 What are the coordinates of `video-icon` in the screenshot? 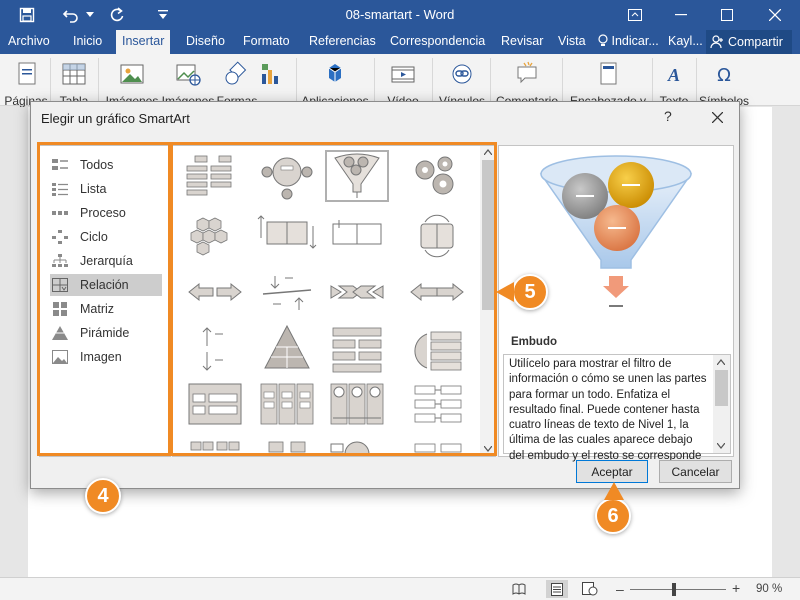 It's located at (403, 74).